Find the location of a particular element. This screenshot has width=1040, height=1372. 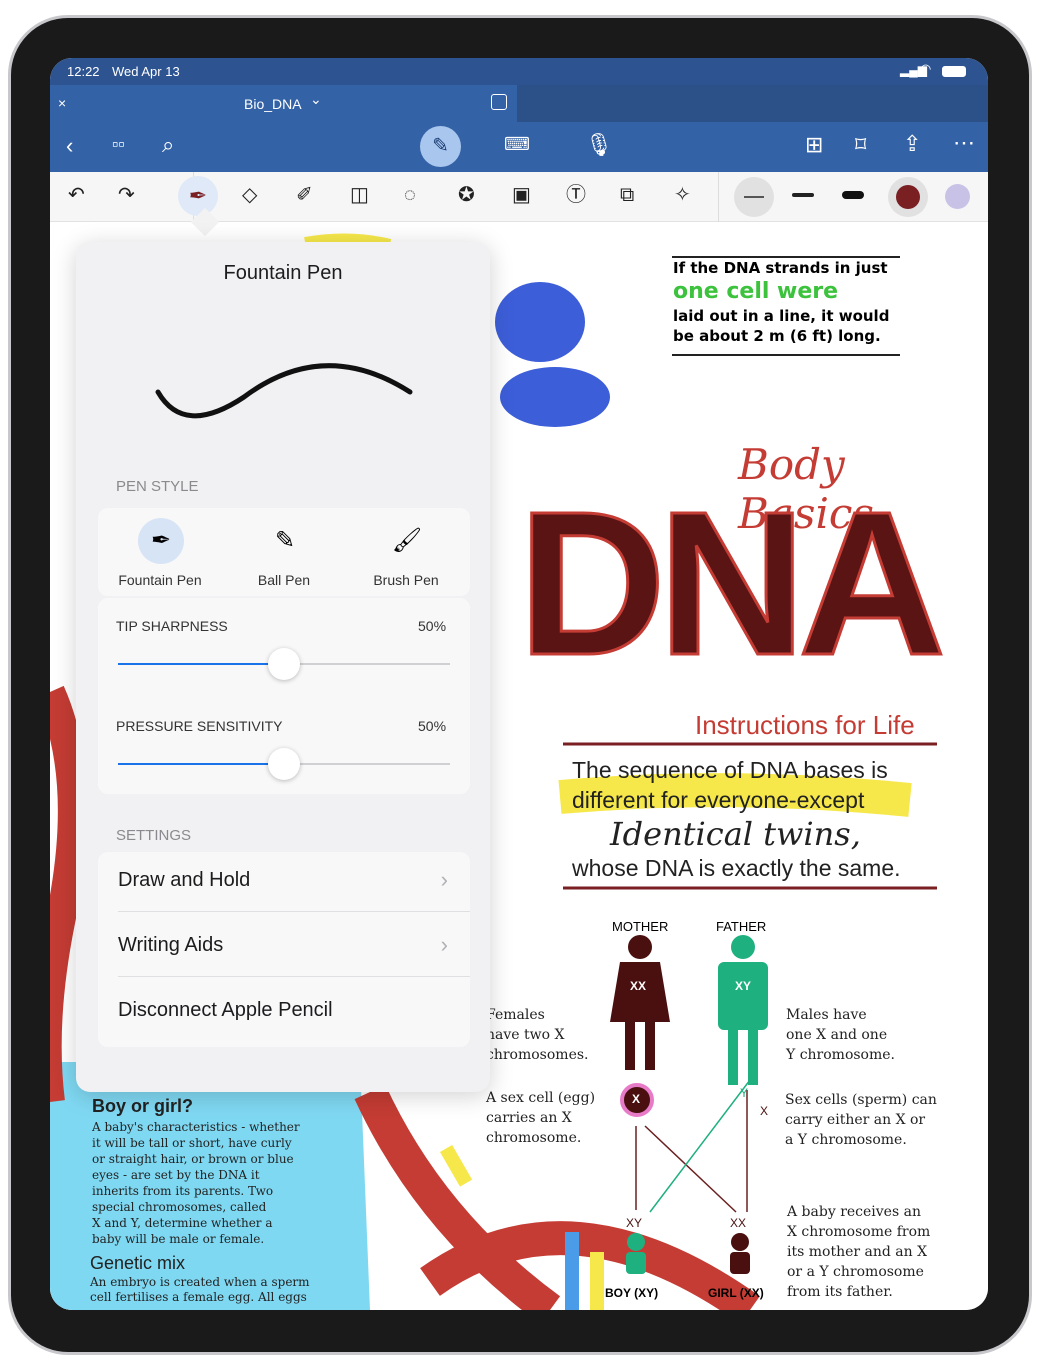

stroke-thick-button is located at coordinates (853, 195).